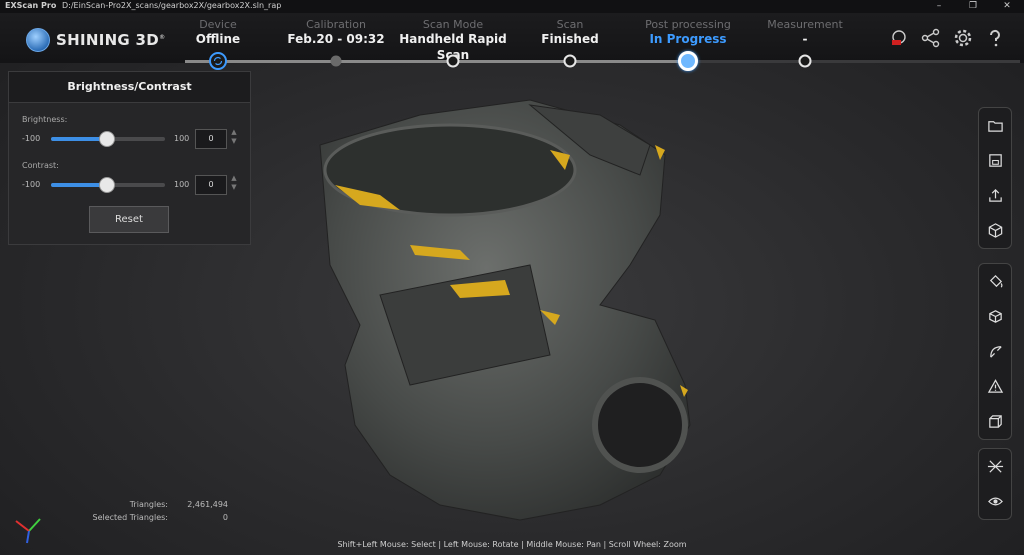  Describe the element at coordinates (602, 61) in the screenshot. I see `progress-track` at that location.